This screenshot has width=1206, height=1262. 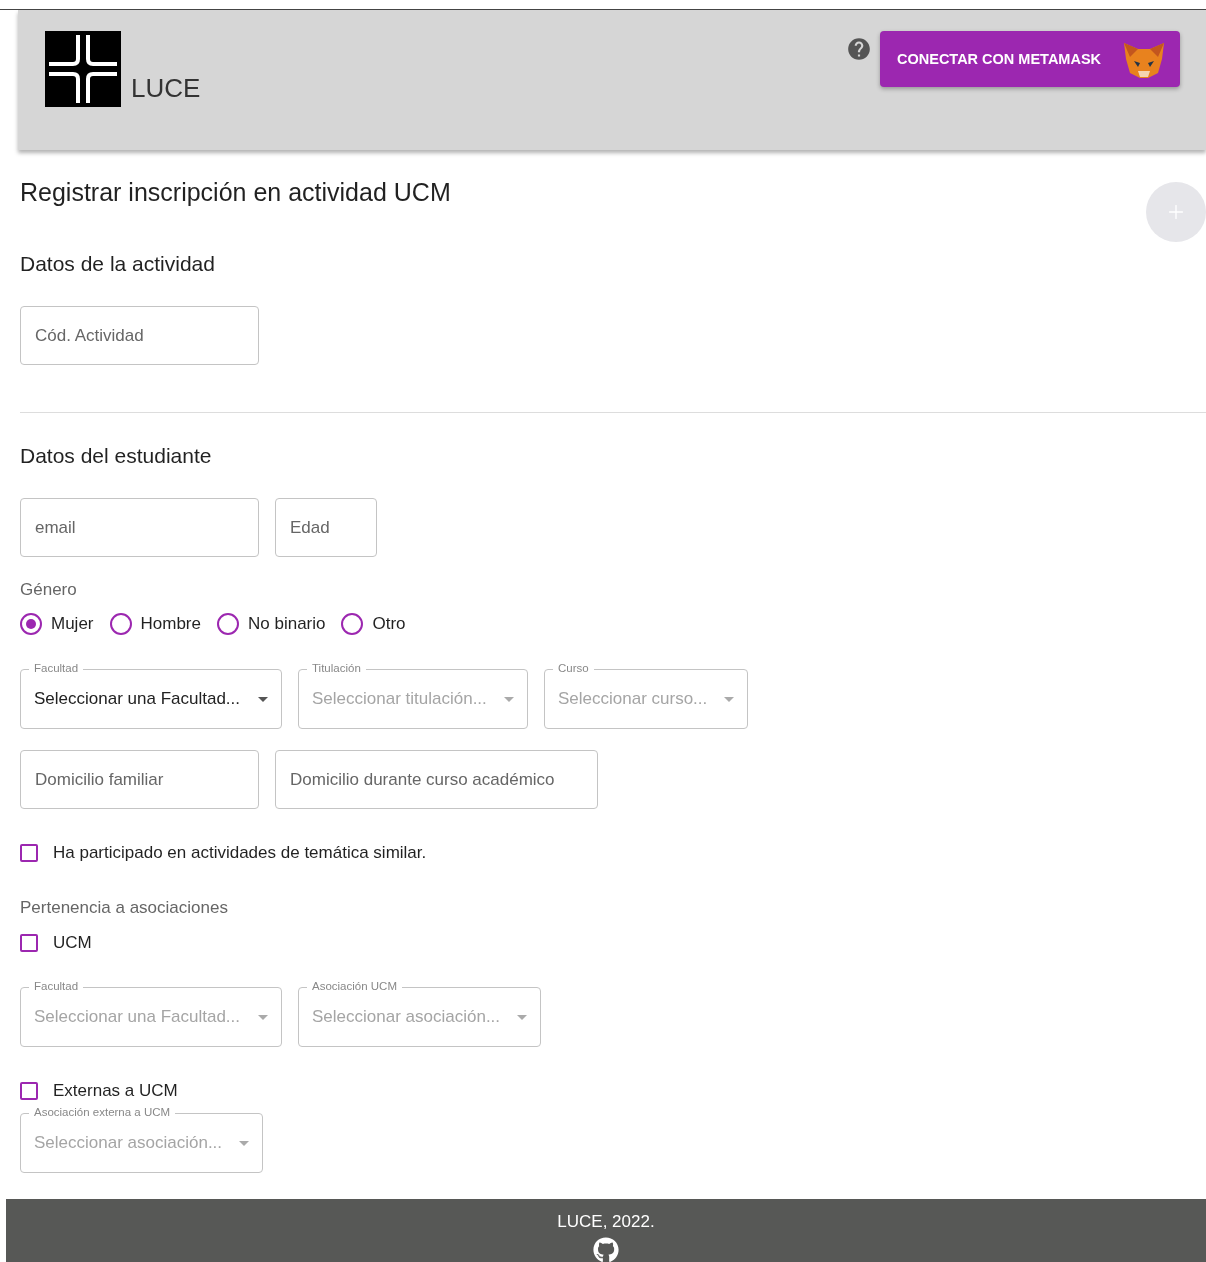 What do you see at coordinates (859, 49) in the screenshot?
I see `help-icon` at bounding box center [859, 49].